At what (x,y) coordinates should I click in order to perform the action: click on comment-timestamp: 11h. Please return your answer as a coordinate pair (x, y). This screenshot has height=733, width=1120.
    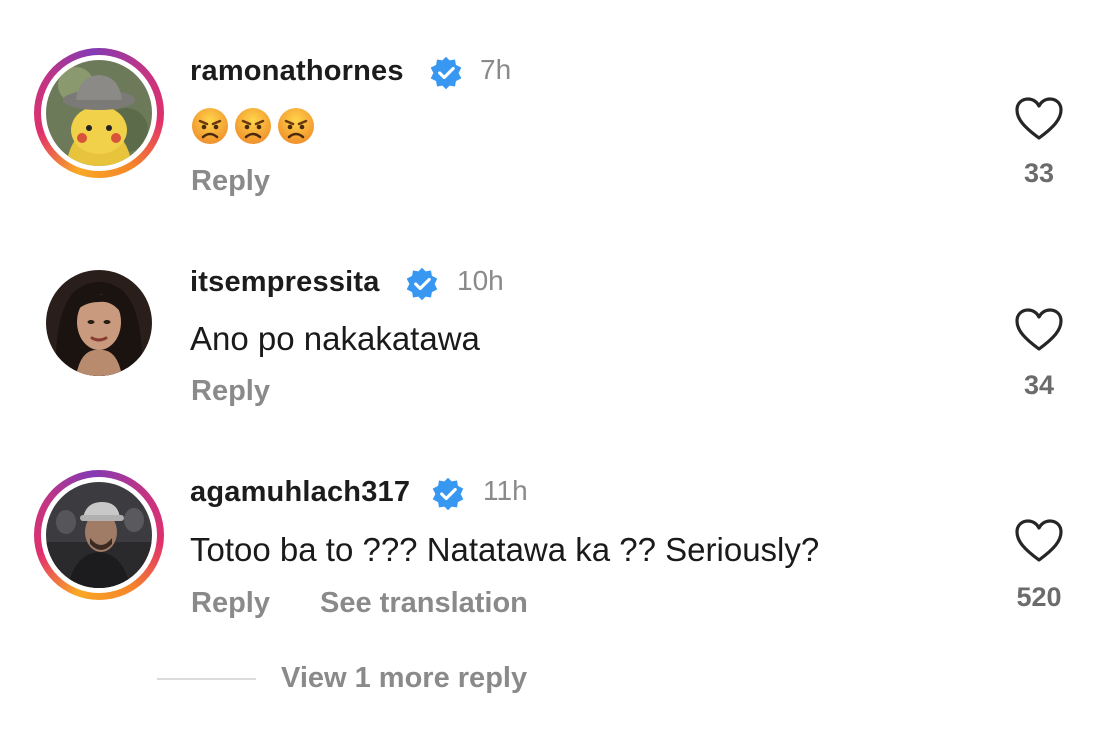
    Looking at the image, I should click on (505, 490).